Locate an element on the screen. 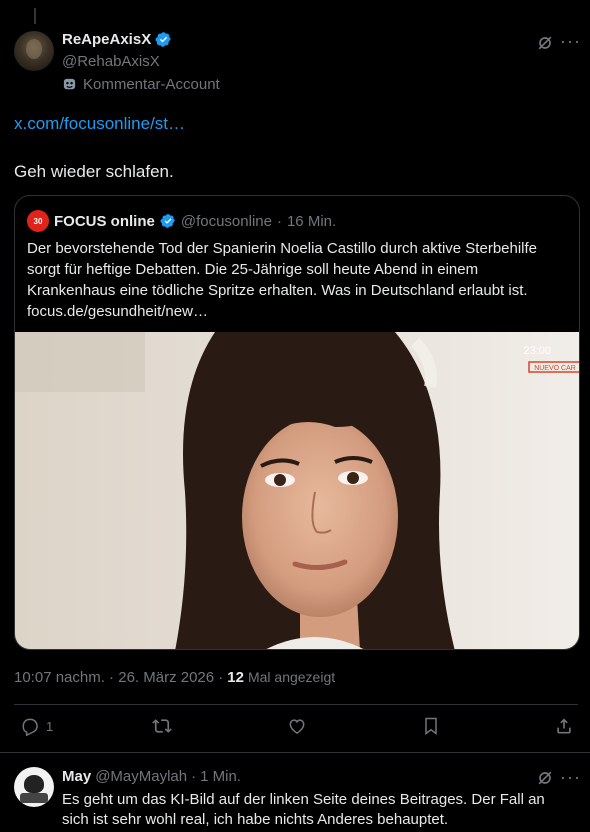  like-icon is located at coordinates (297, 726).